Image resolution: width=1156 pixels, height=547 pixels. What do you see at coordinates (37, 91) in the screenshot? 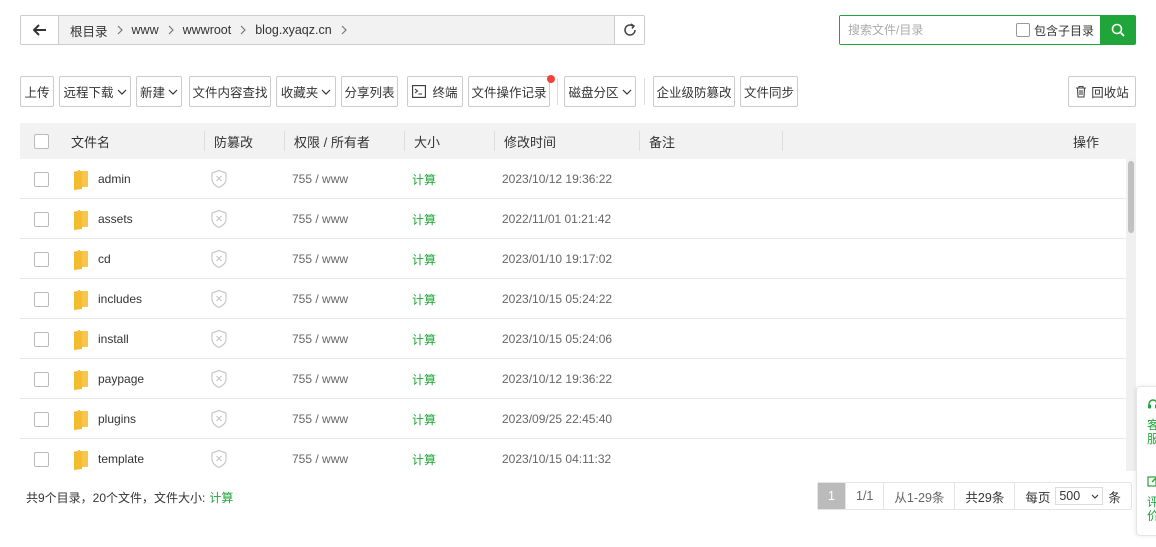
I see `upload-button: 上传` at bounding box center [37, 91].